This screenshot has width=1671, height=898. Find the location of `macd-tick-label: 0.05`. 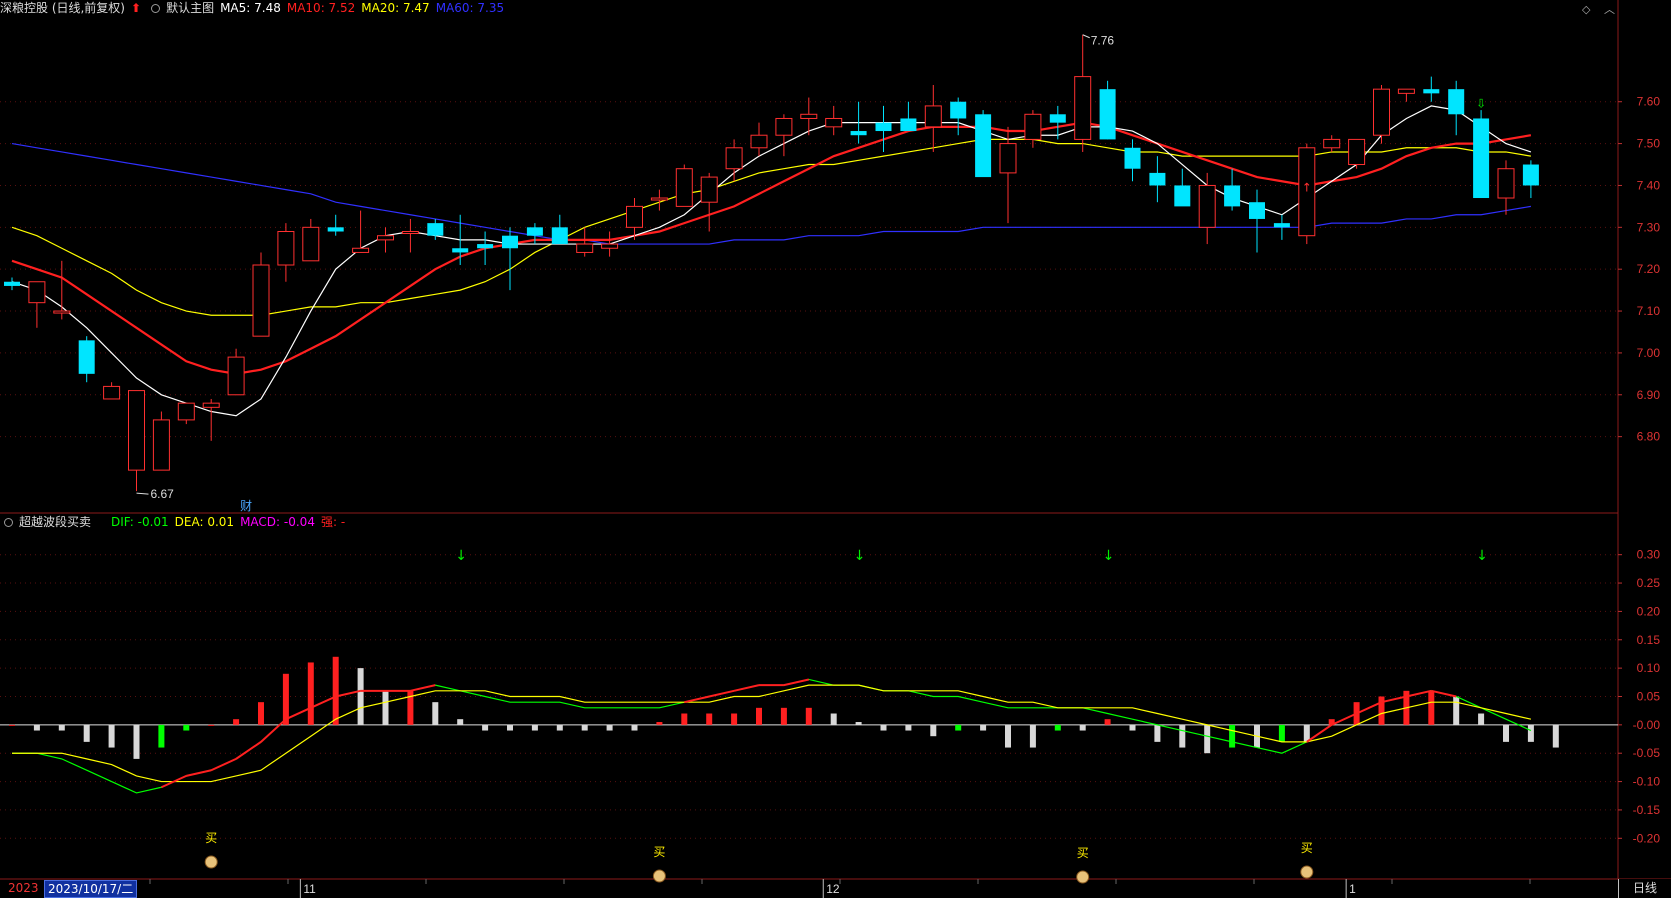

macd-tick-label: 0.05 is located at coordinates (1649, 696).